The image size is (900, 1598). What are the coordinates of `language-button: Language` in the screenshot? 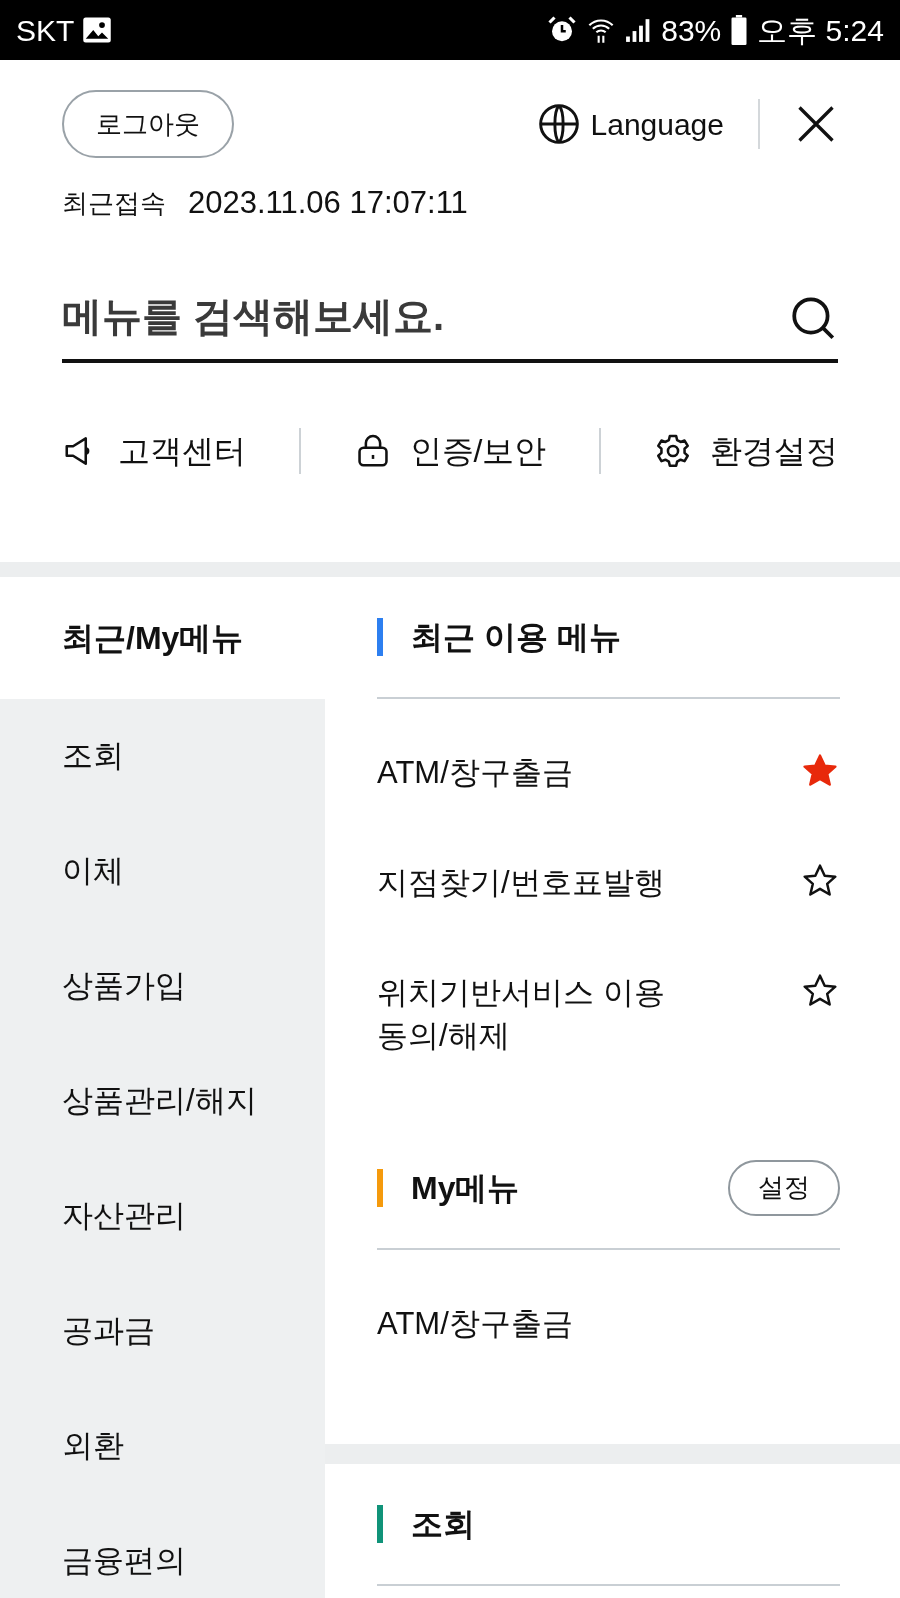 It's located at (630, 124).